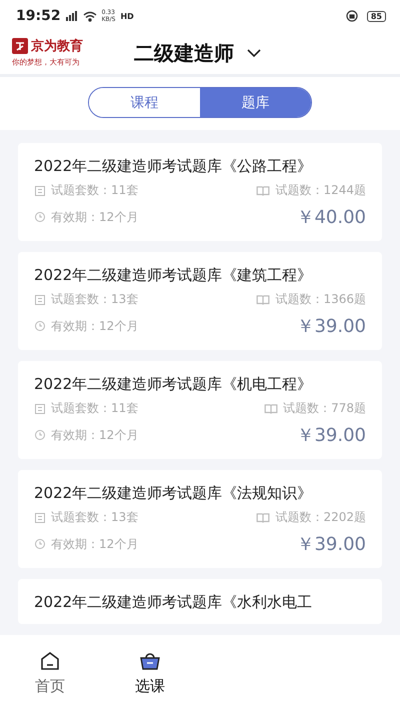  Describe the element at coordinates (320, 190) in the screenshot. I see `question-count: 试题数：1244题` at that location.